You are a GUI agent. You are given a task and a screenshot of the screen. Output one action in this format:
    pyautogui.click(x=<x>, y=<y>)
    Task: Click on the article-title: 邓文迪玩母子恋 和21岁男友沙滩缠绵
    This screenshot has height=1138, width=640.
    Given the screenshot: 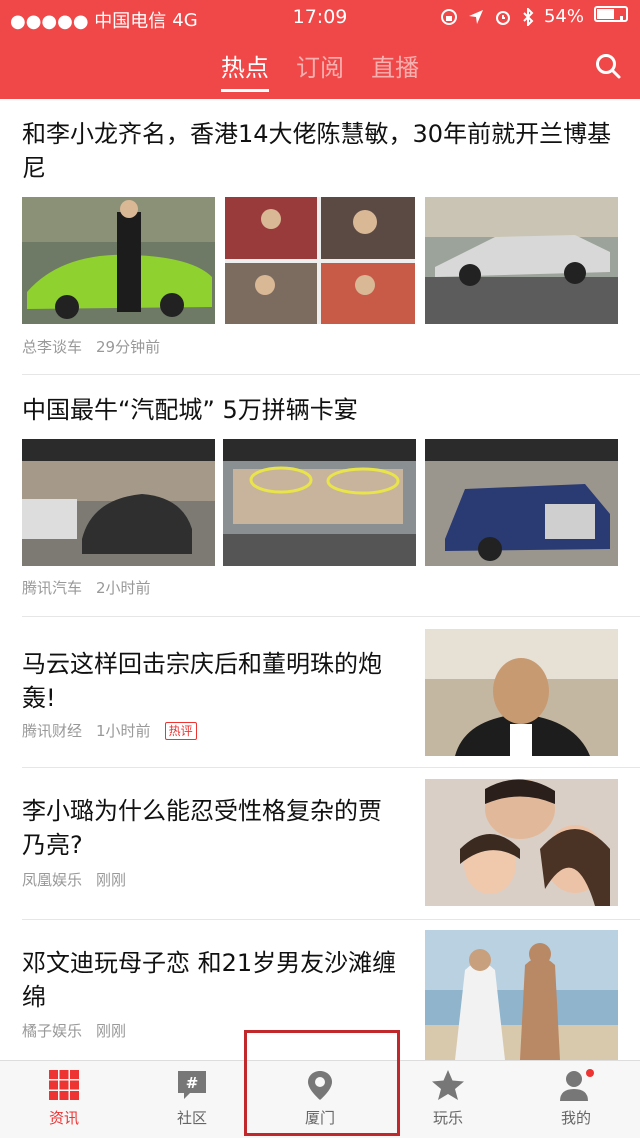 What is the action you would take?
    pyautogui.click(x=209, y=980)
    